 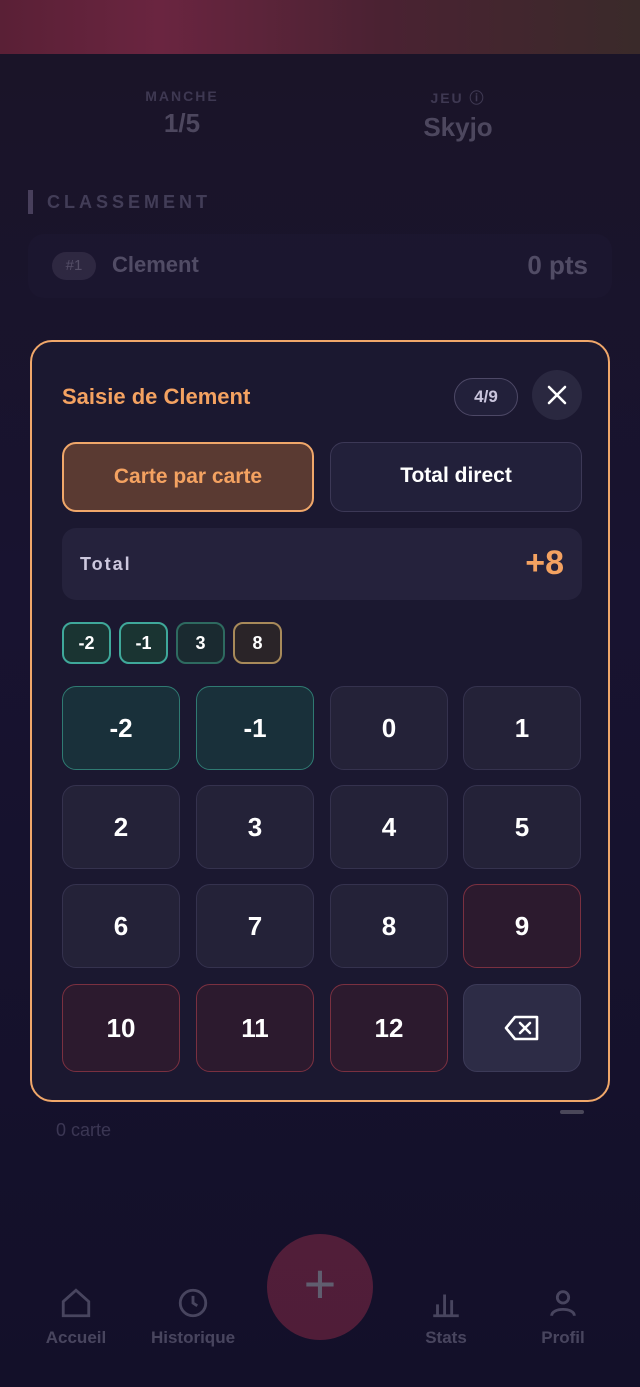 I want to click on modal-title: Saisie de Clement, so click(x=156, y=396).